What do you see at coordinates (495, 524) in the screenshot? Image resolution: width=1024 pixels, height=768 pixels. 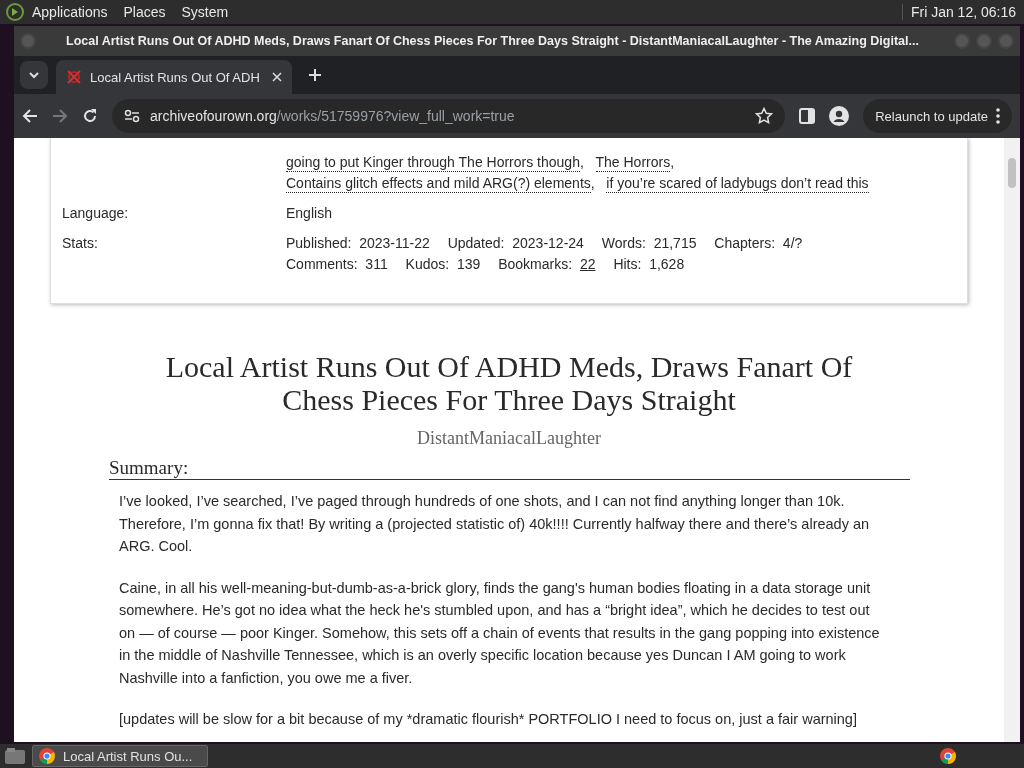 I see `summary-paragraph: I’ve looked, I’ve searched, I’ve paged through hundreds of one shots, and I can not find anything longer than 10k. Therefore, I’m gonna fix that! By writing a (projected statistic of) 40k!!!! Currently halfway there and there’s already an ARG. Cool.` at bounding box center [495, 524].